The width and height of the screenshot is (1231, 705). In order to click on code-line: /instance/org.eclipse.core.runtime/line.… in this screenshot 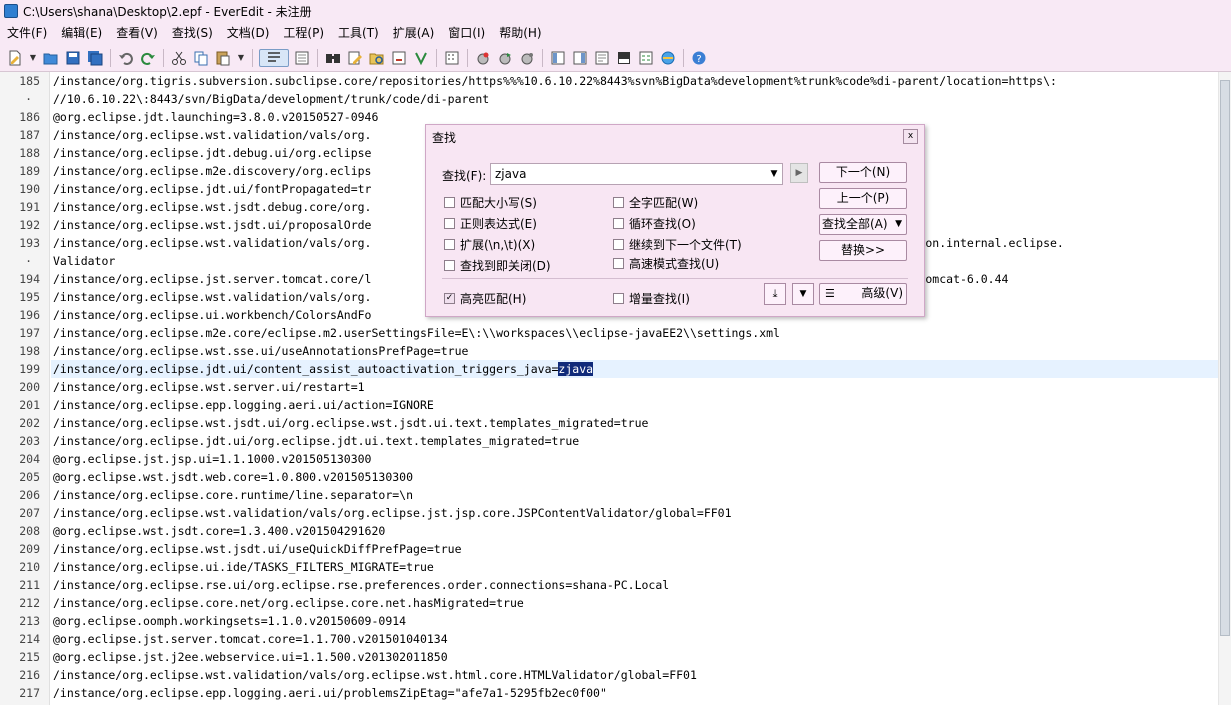, I will do `click(635, 495)`.